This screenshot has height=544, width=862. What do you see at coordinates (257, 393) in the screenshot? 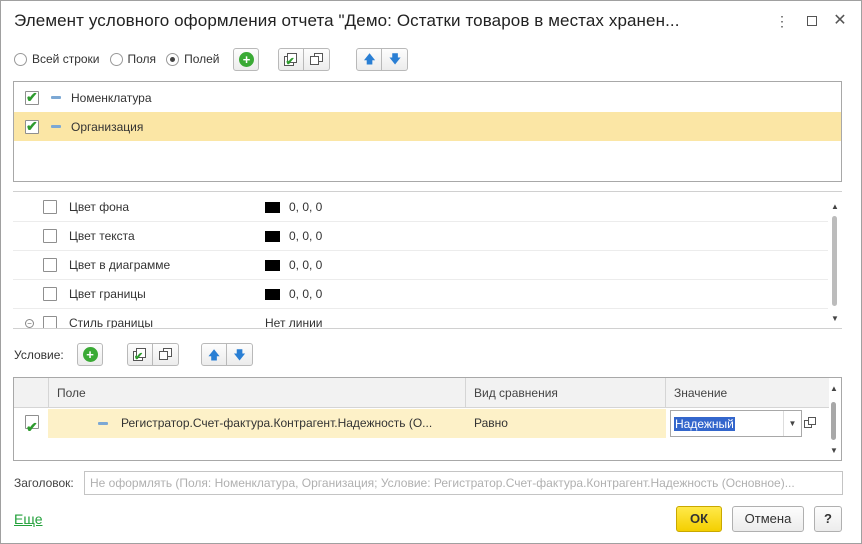
I see `column-header-field: Поле` at bounding box center [257, 393].